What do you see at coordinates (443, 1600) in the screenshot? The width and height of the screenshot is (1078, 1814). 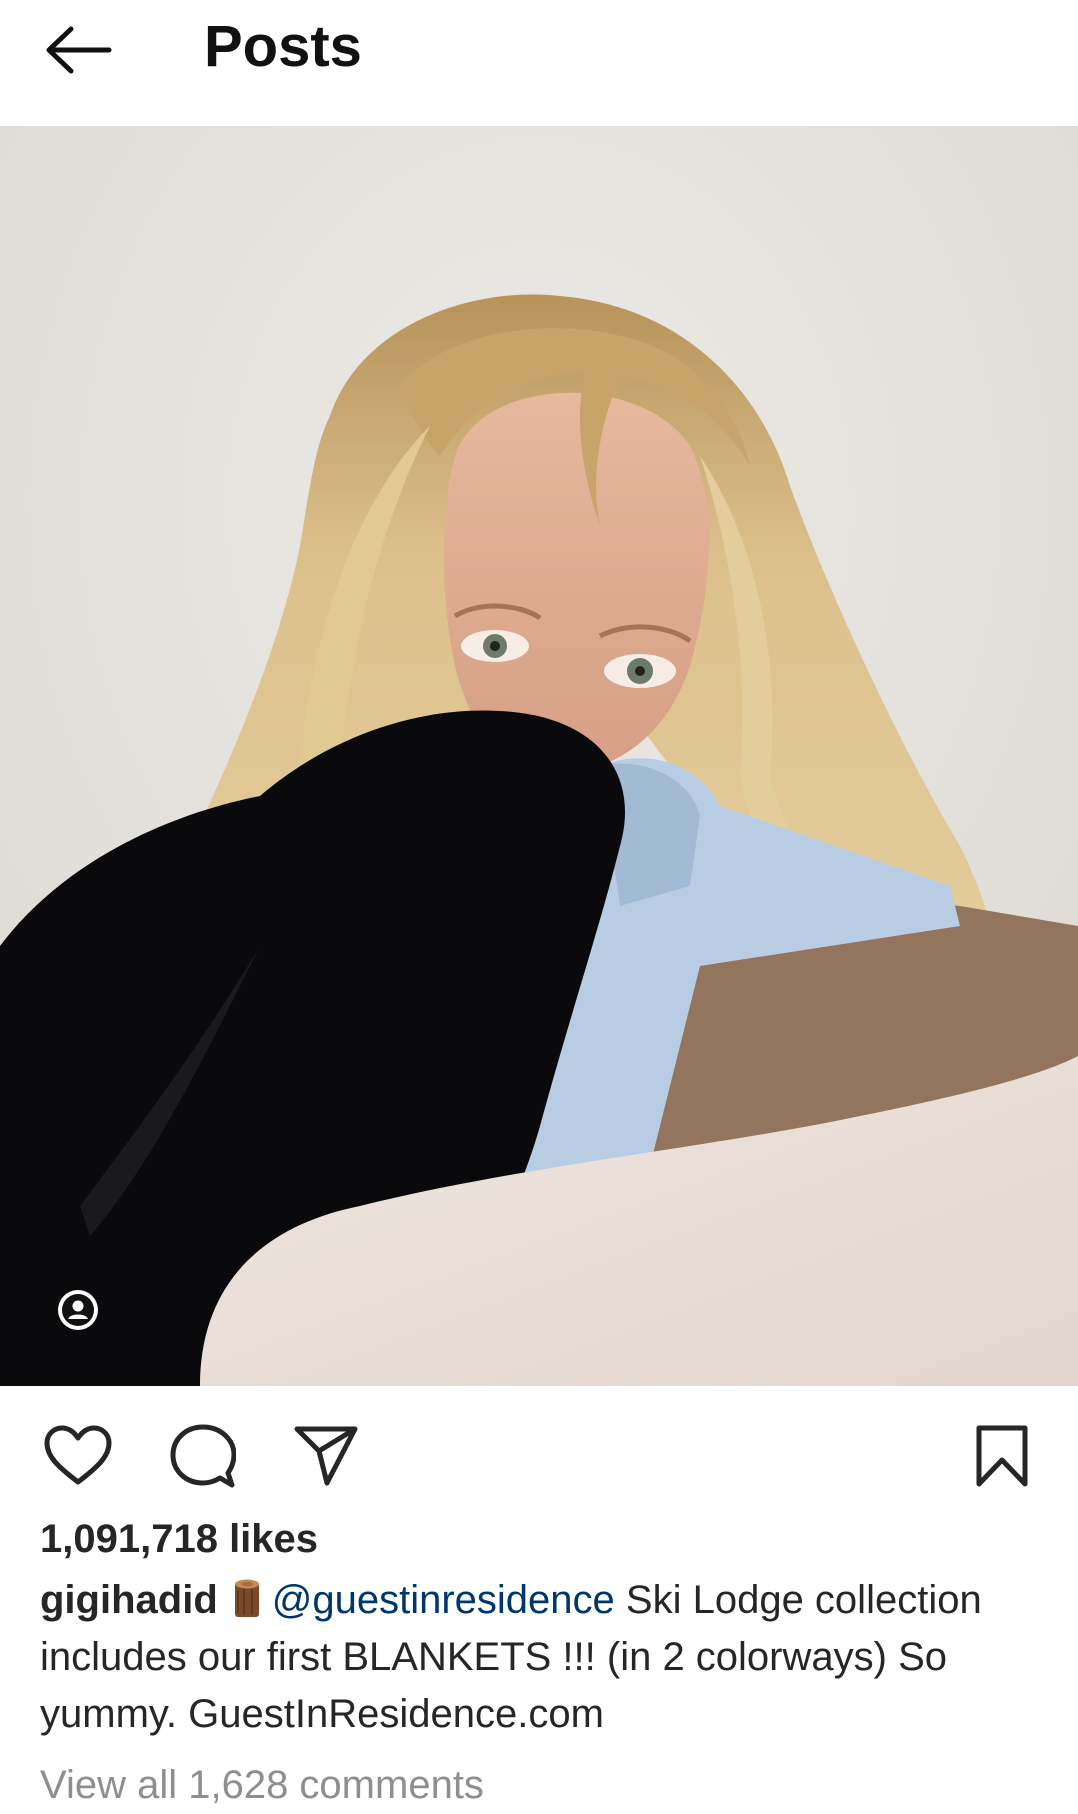 I see `caption-mention: @guestinresidence` at bounding box center [443, 1600].